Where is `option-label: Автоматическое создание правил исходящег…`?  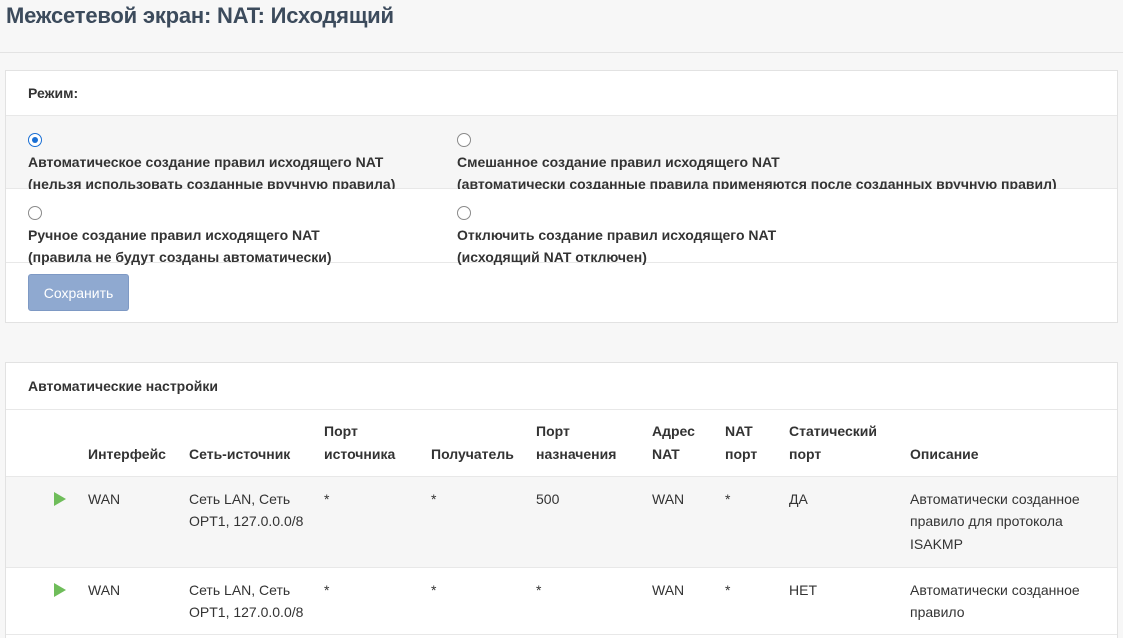 option-label: Автоматическое создание правил исходящег… is located at coordinates (206, 162).